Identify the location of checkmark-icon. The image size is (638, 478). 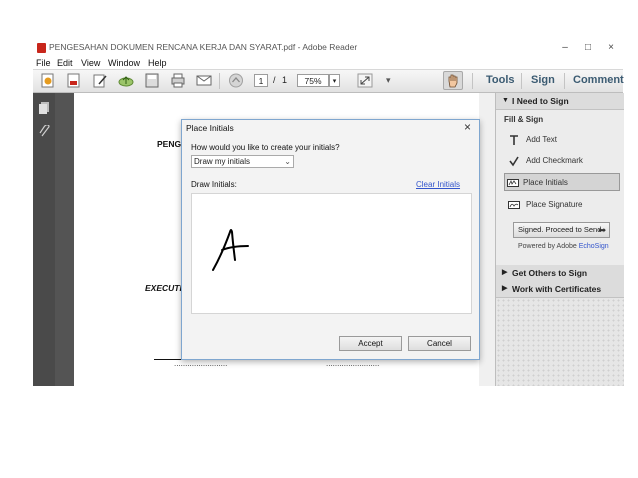
(514, 161).